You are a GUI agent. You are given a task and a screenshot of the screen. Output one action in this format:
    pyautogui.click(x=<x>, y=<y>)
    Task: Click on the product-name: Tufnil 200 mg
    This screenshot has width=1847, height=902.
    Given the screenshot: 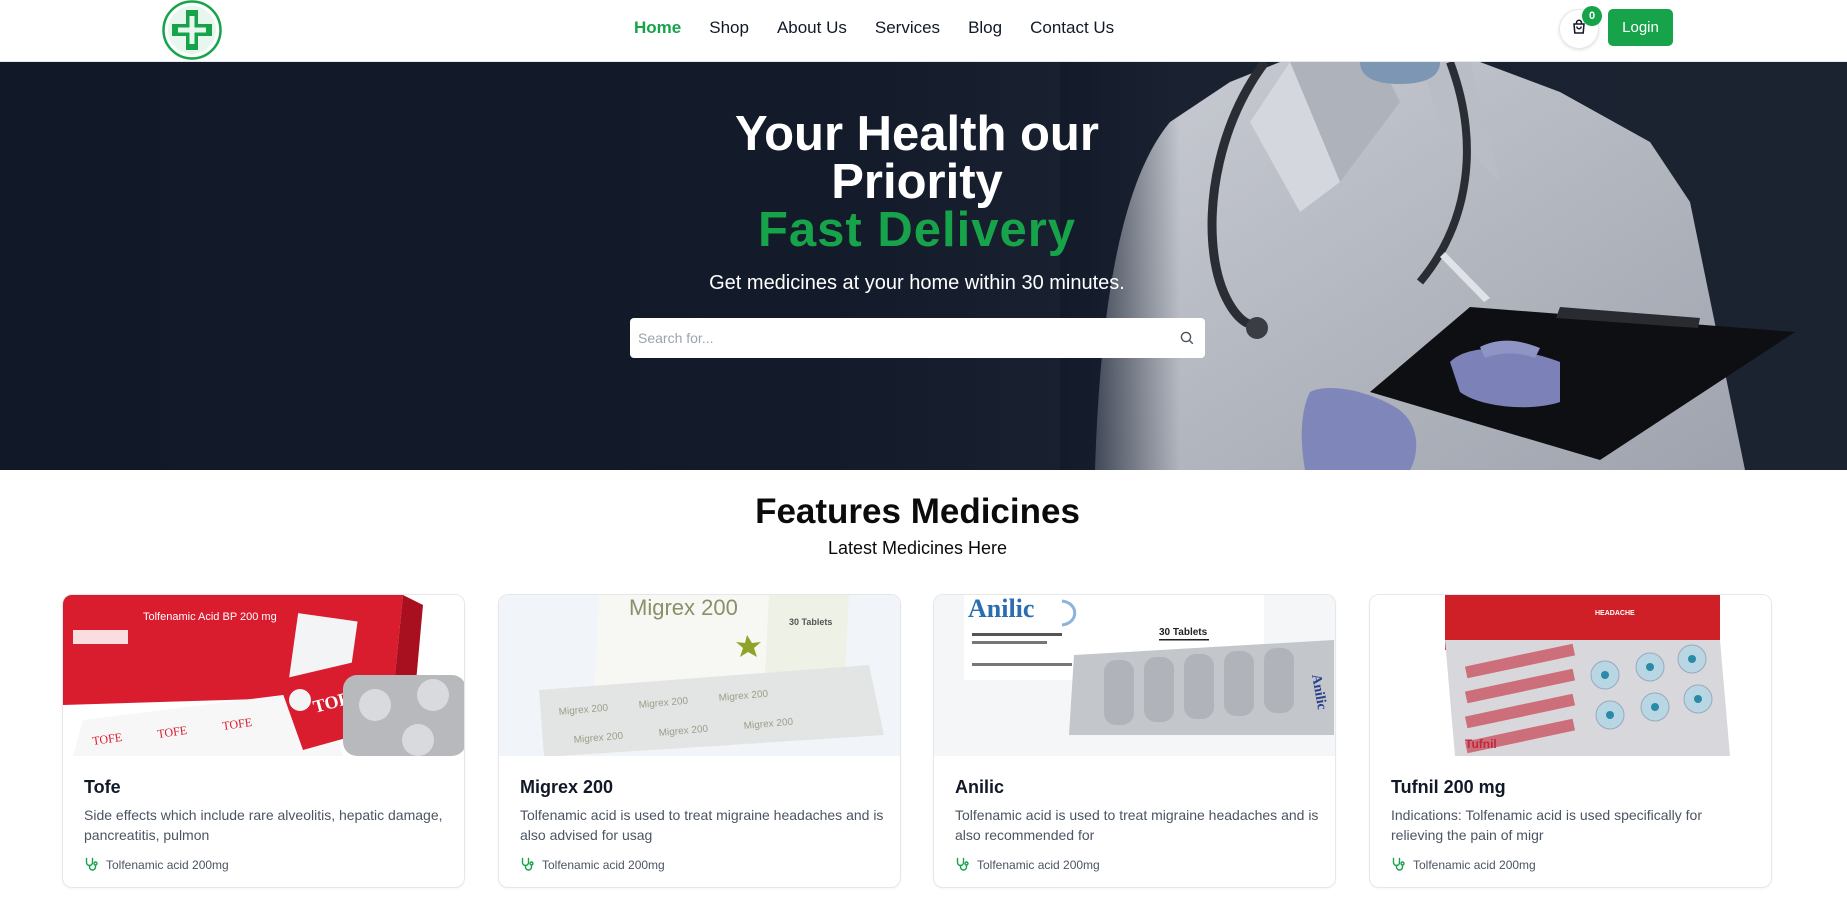 What is the action you would take?
    pyautogui.click(x=1448, y=787)
    